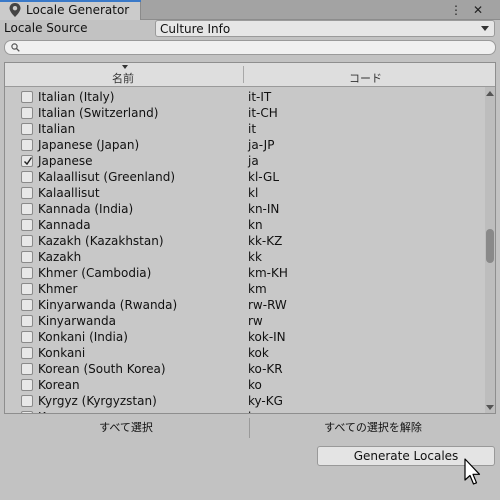 Image resolution: width=500 pixels, height=500 pixels. What do you see at coordinates (107, 177) in the screenshot?
I see `locale-name-cell: Kalaallisut (Greenland)` at bounding box center [107, 177].